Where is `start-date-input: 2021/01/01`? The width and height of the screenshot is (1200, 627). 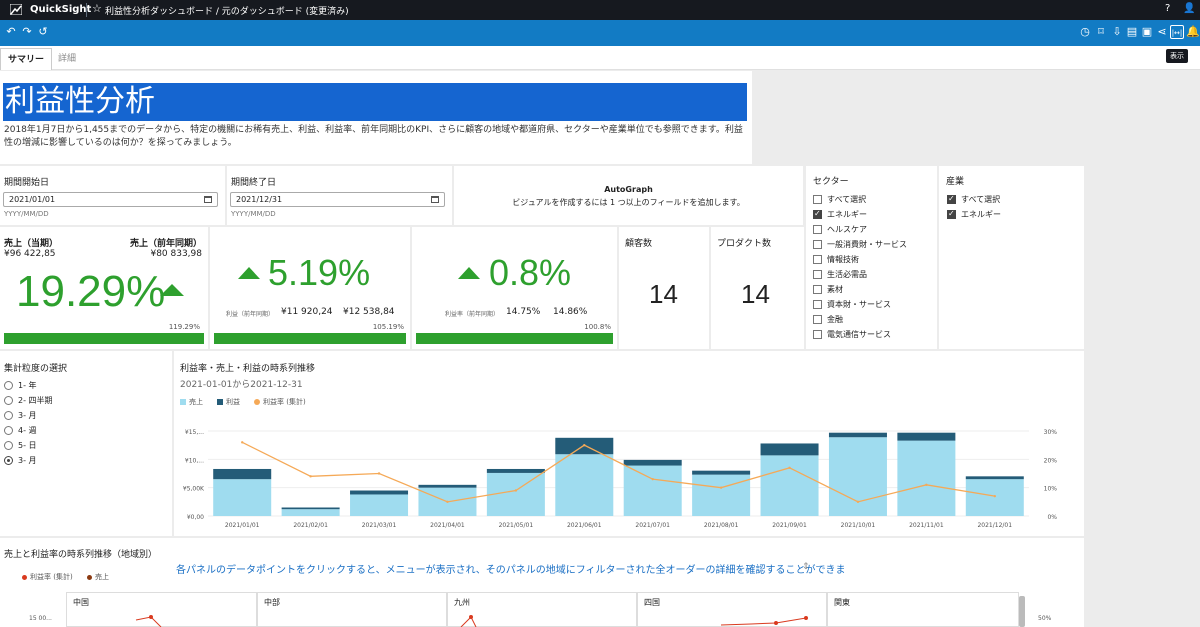 start-date-input: 2021/01/01 is located at coordinates (110, 199).